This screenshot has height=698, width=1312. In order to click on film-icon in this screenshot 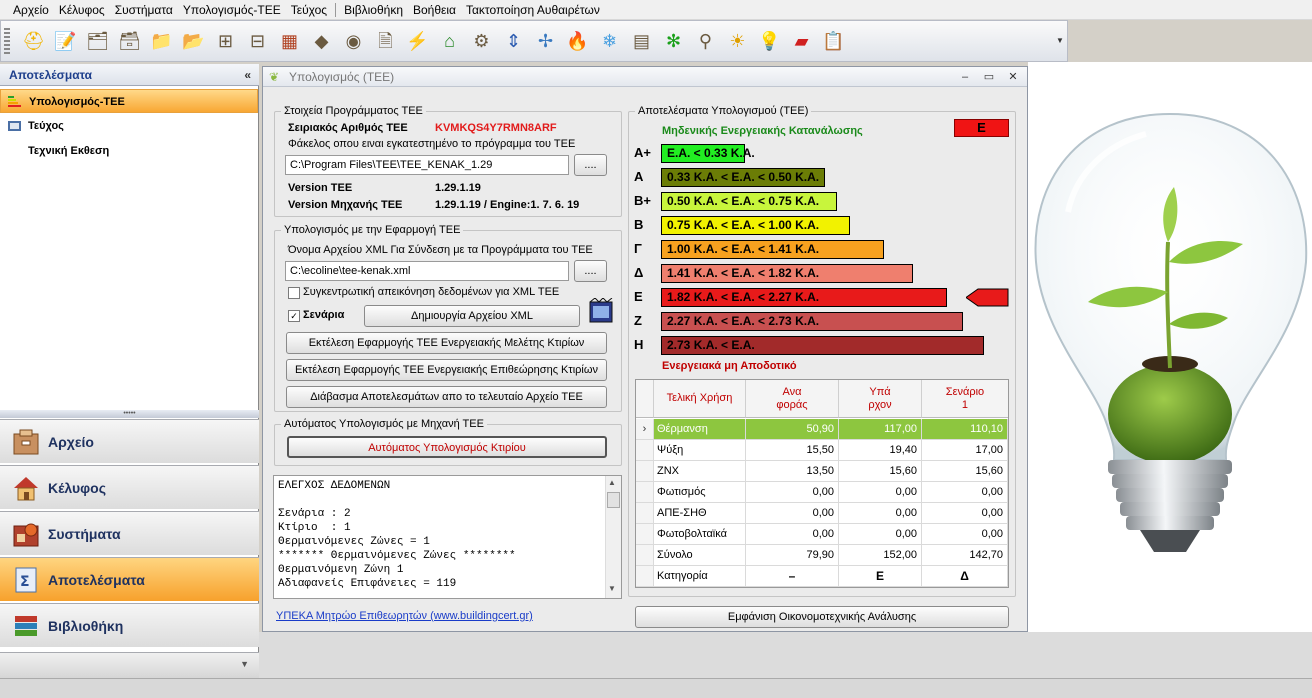, I will do `click(601, 310)`.